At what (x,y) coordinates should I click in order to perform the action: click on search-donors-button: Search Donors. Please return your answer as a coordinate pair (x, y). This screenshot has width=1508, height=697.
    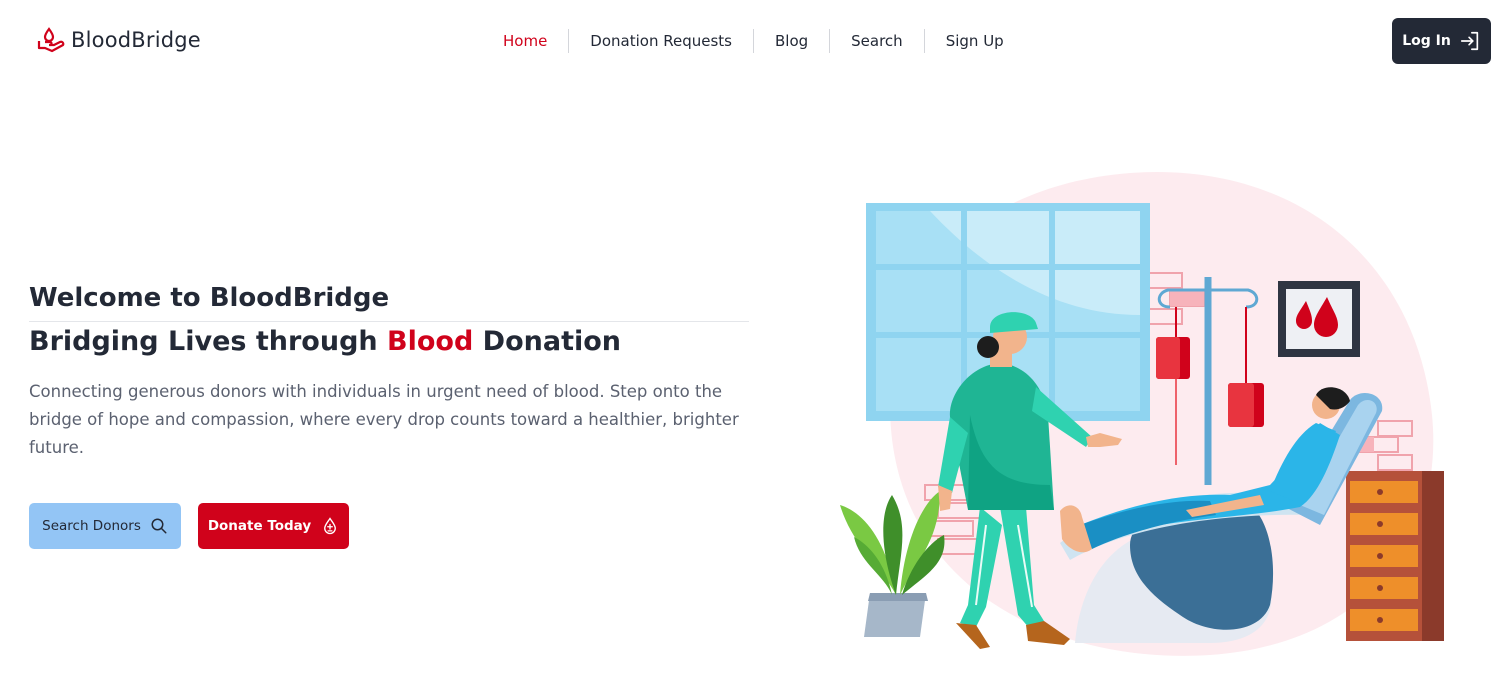
    Looking at the image, I should click on (105, 526).